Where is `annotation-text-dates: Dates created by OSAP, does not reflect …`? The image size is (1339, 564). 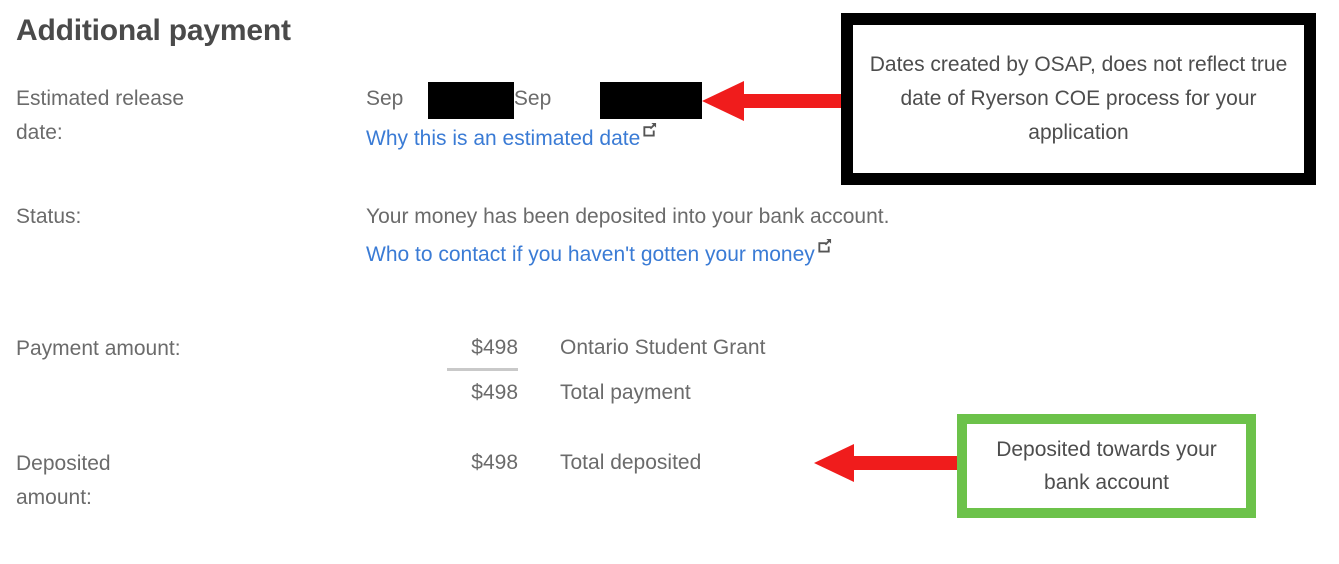
annotation-text-dates: Dates created by OSAP, does not reflect … is located at coordinates (1078, 98).